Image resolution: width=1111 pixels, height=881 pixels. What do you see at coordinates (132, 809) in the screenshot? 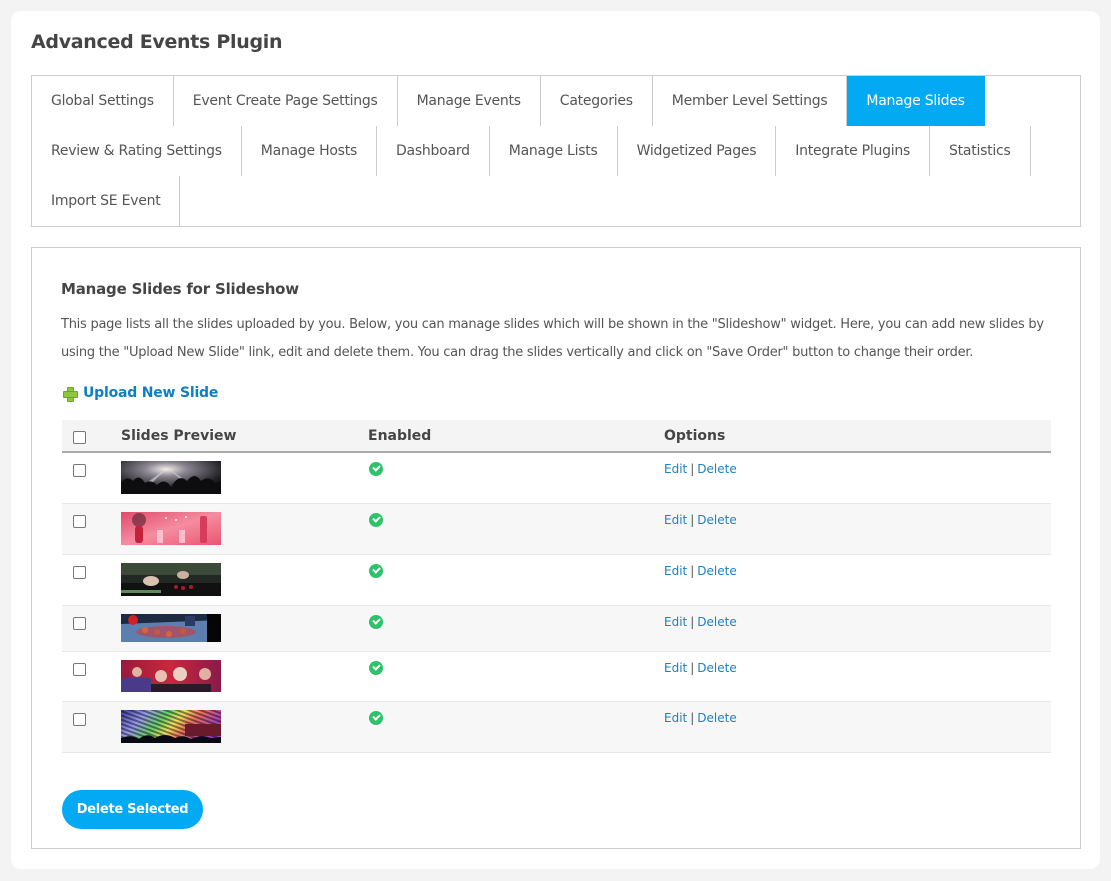
I see `delete-selected-button: Delete Selected` at bounding box center [132, 809].